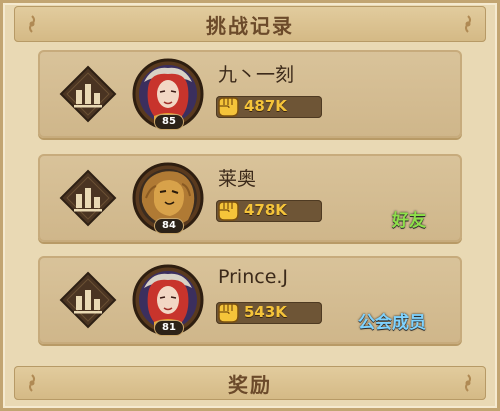  I want to click on avatar: 81, so click(168, 300).